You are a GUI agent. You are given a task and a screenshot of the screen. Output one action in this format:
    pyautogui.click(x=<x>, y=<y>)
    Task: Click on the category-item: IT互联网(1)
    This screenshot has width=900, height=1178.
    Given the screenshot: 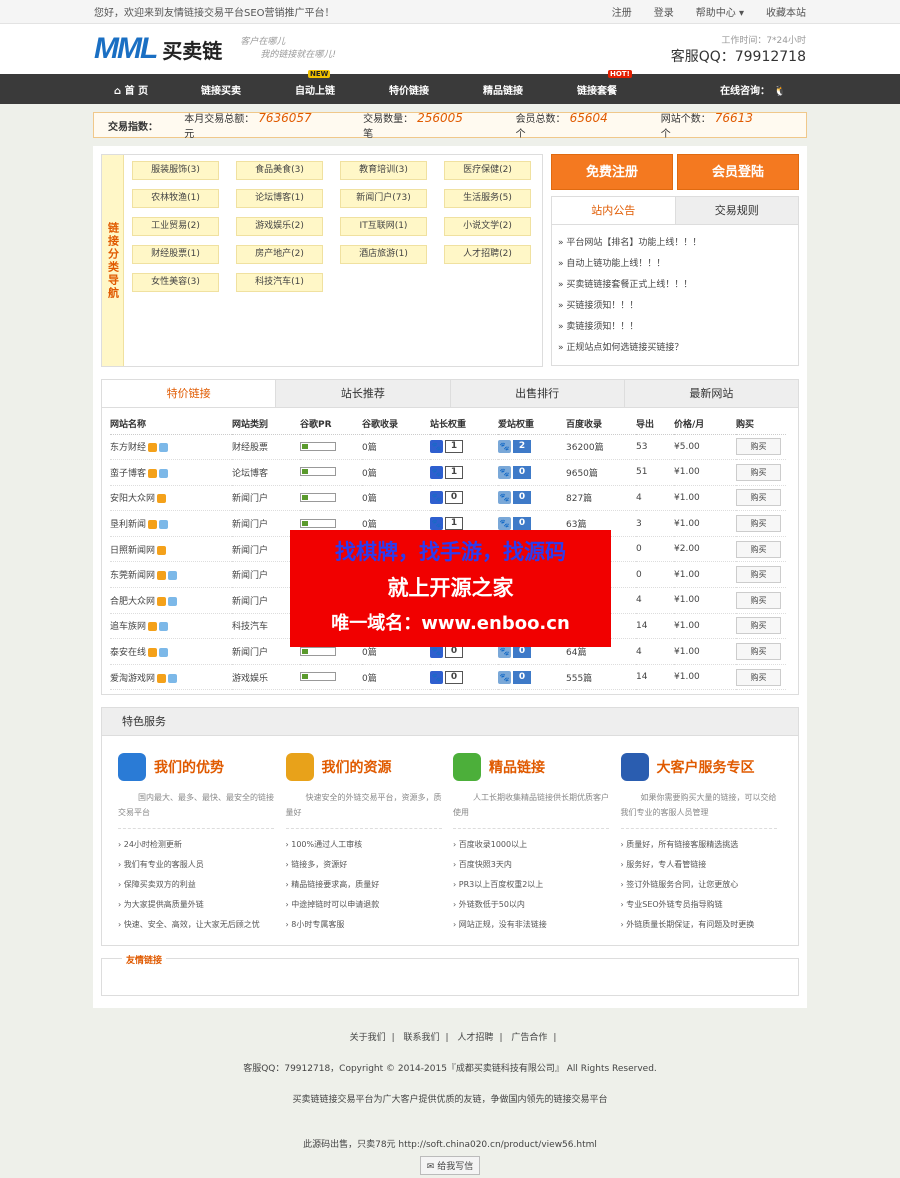 What is the action you would take?
    pyautogui.click(x=383, y=226)
    